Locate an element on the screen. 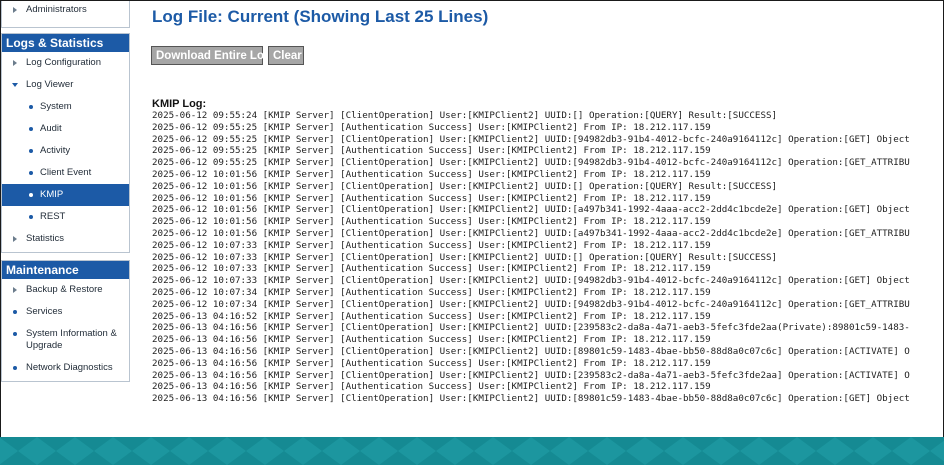  sidebar-item-label: Network Diagnostics is located at coordinates (69, 367).